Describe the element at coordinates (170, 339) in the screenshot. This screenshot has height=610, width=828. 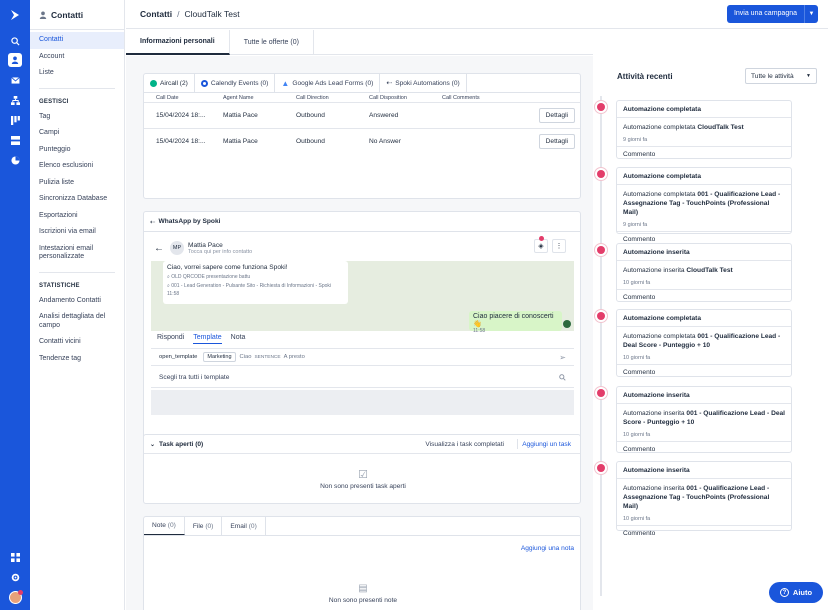
I see `tab-rispondi: Rispondi` at that location.